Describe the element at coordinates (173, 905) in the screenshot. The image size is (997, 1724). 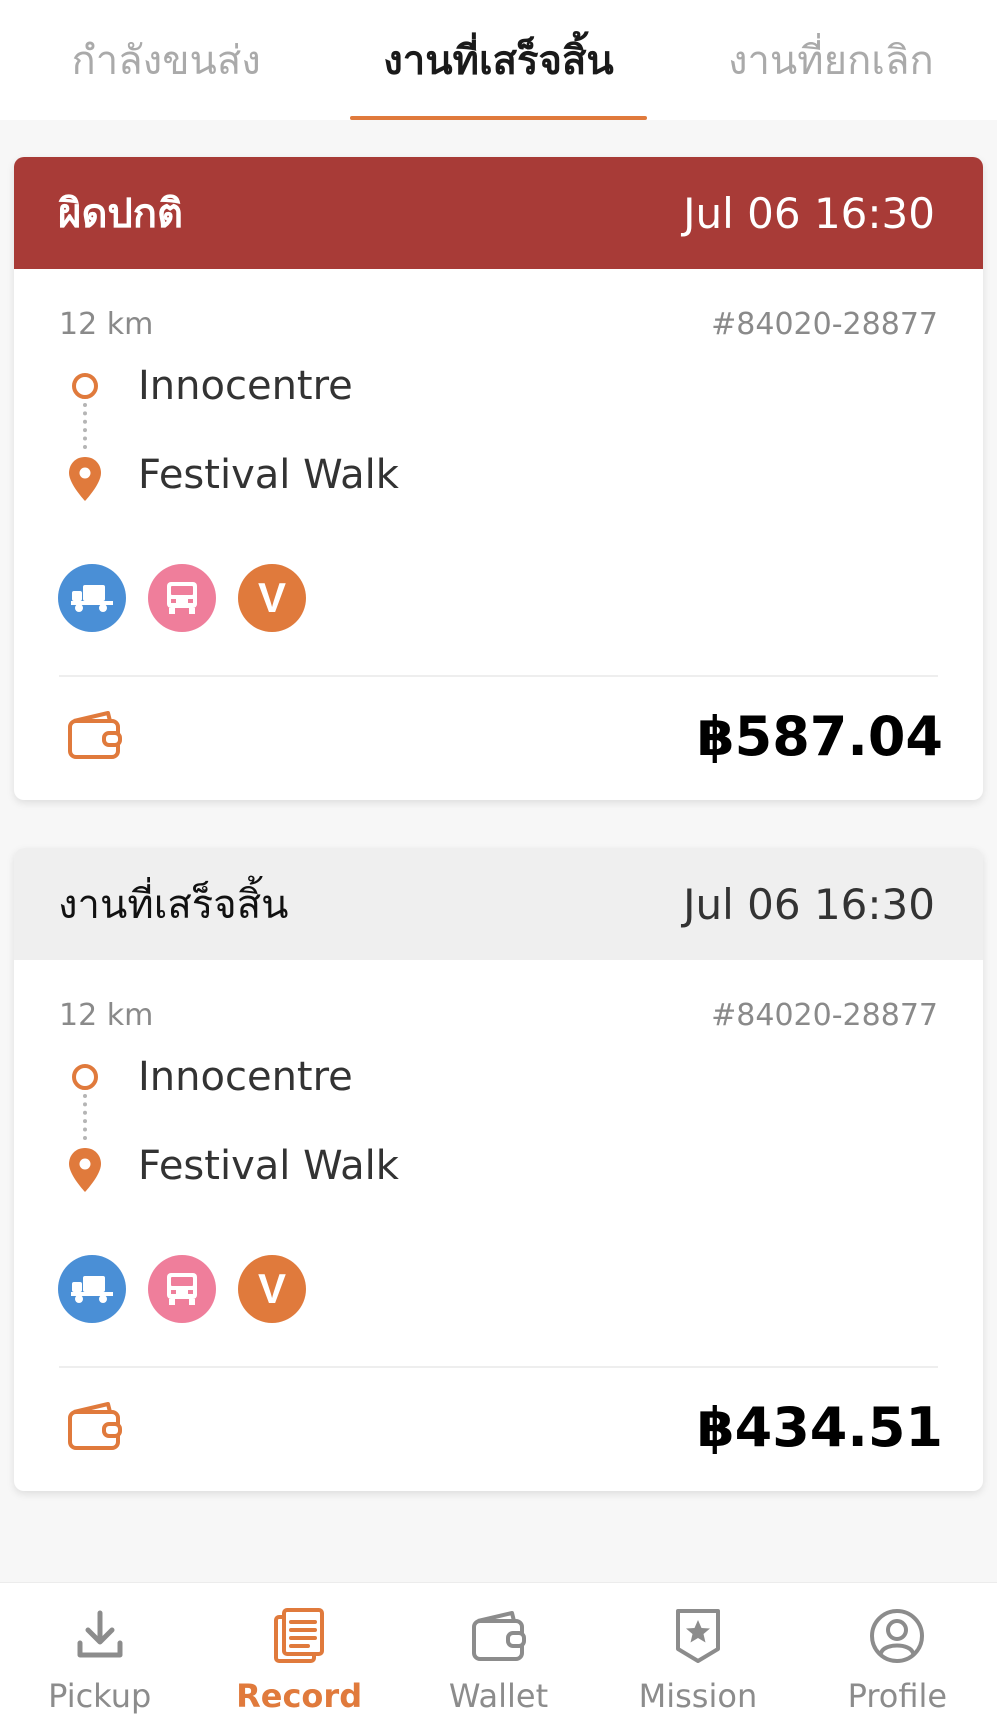
I see `order-status-label: งานที่เสร็จสิ้น` at that location.